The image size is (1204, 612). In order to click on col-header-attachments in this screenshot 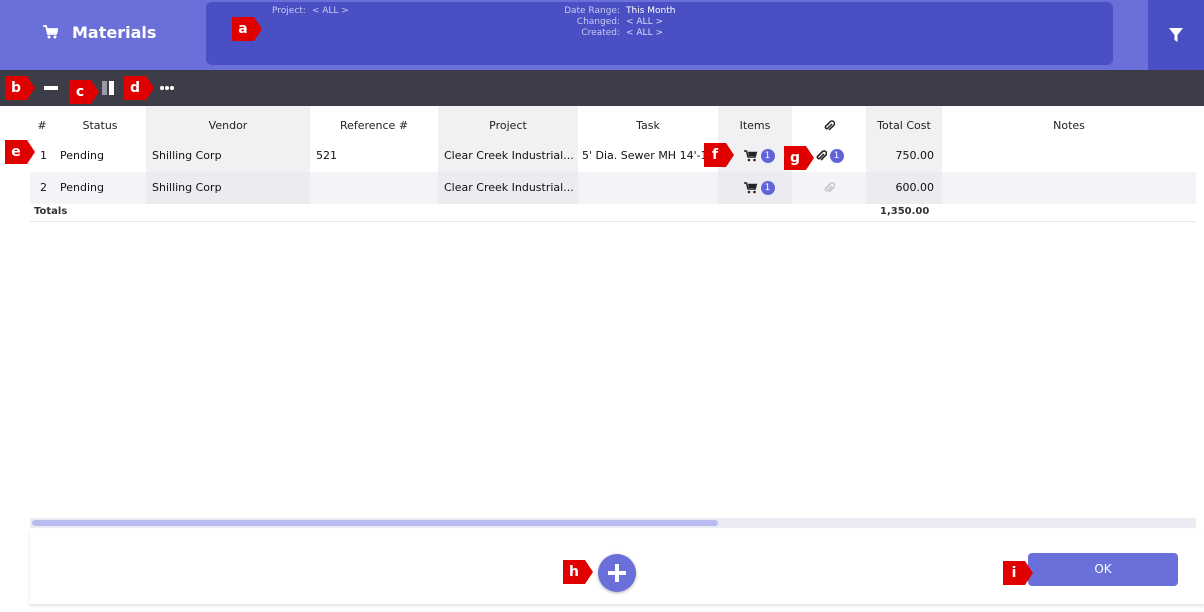, I will do `click(829, 123)`.